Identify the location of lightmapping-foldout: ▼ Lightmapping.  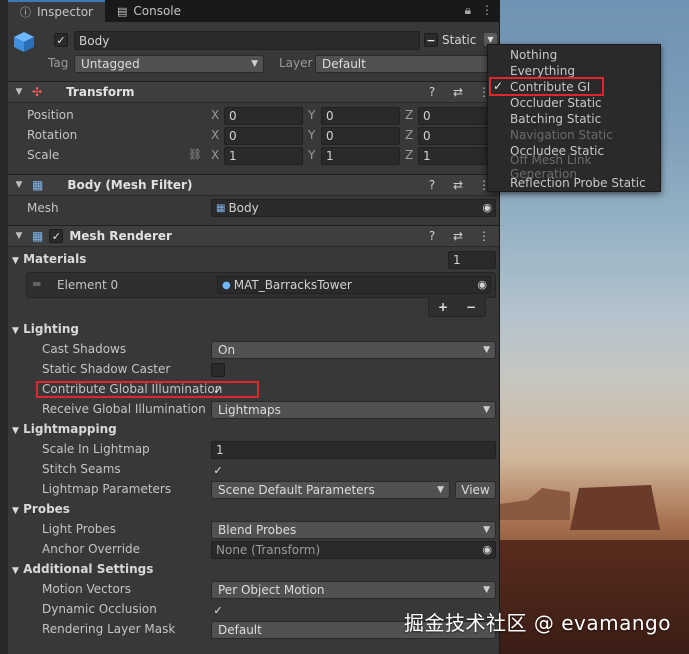
(64, 429).